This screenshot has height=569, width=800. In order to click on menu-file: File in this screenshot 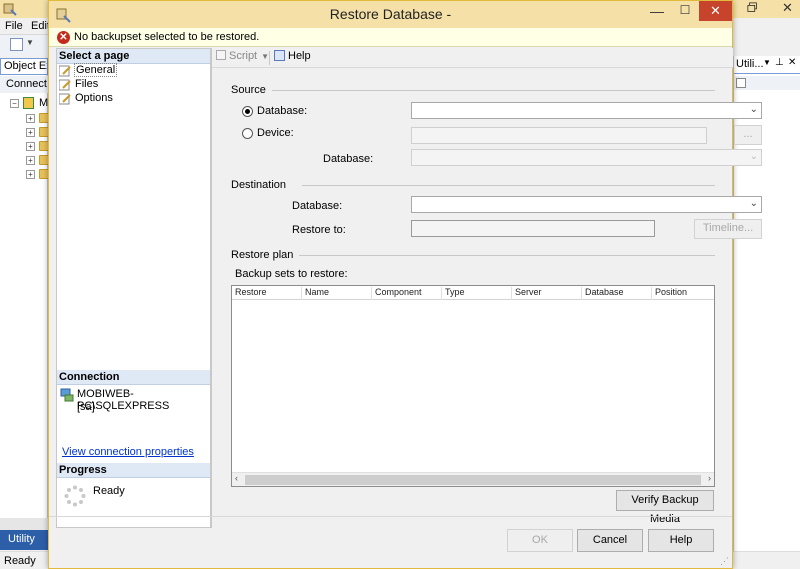, I will do `click(14, 26)`.